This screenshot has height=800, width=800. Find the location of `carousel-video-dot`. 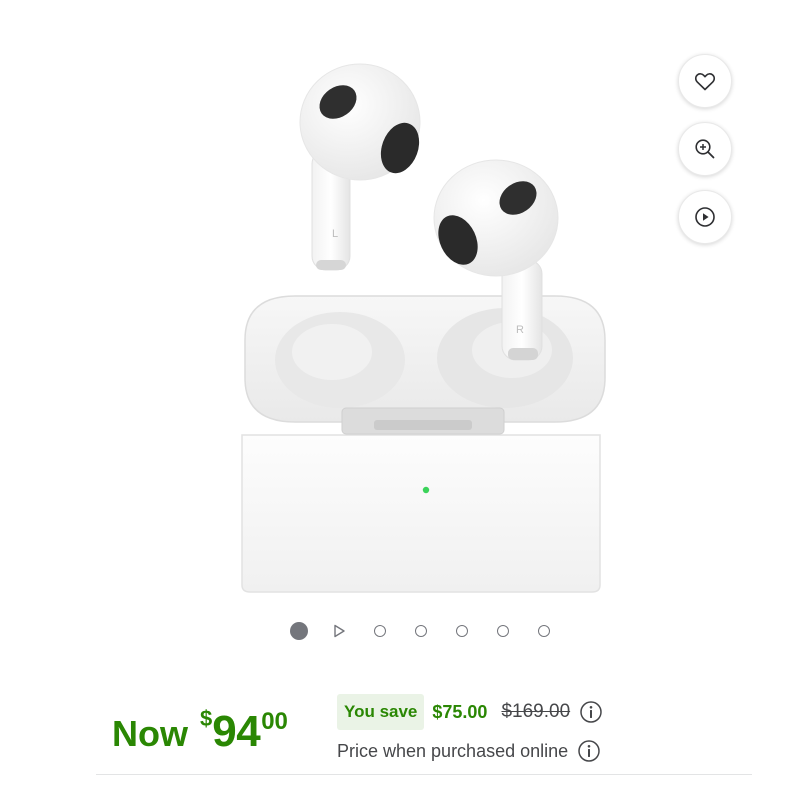

carousel-video-dot is located at coordinates (339, 631).